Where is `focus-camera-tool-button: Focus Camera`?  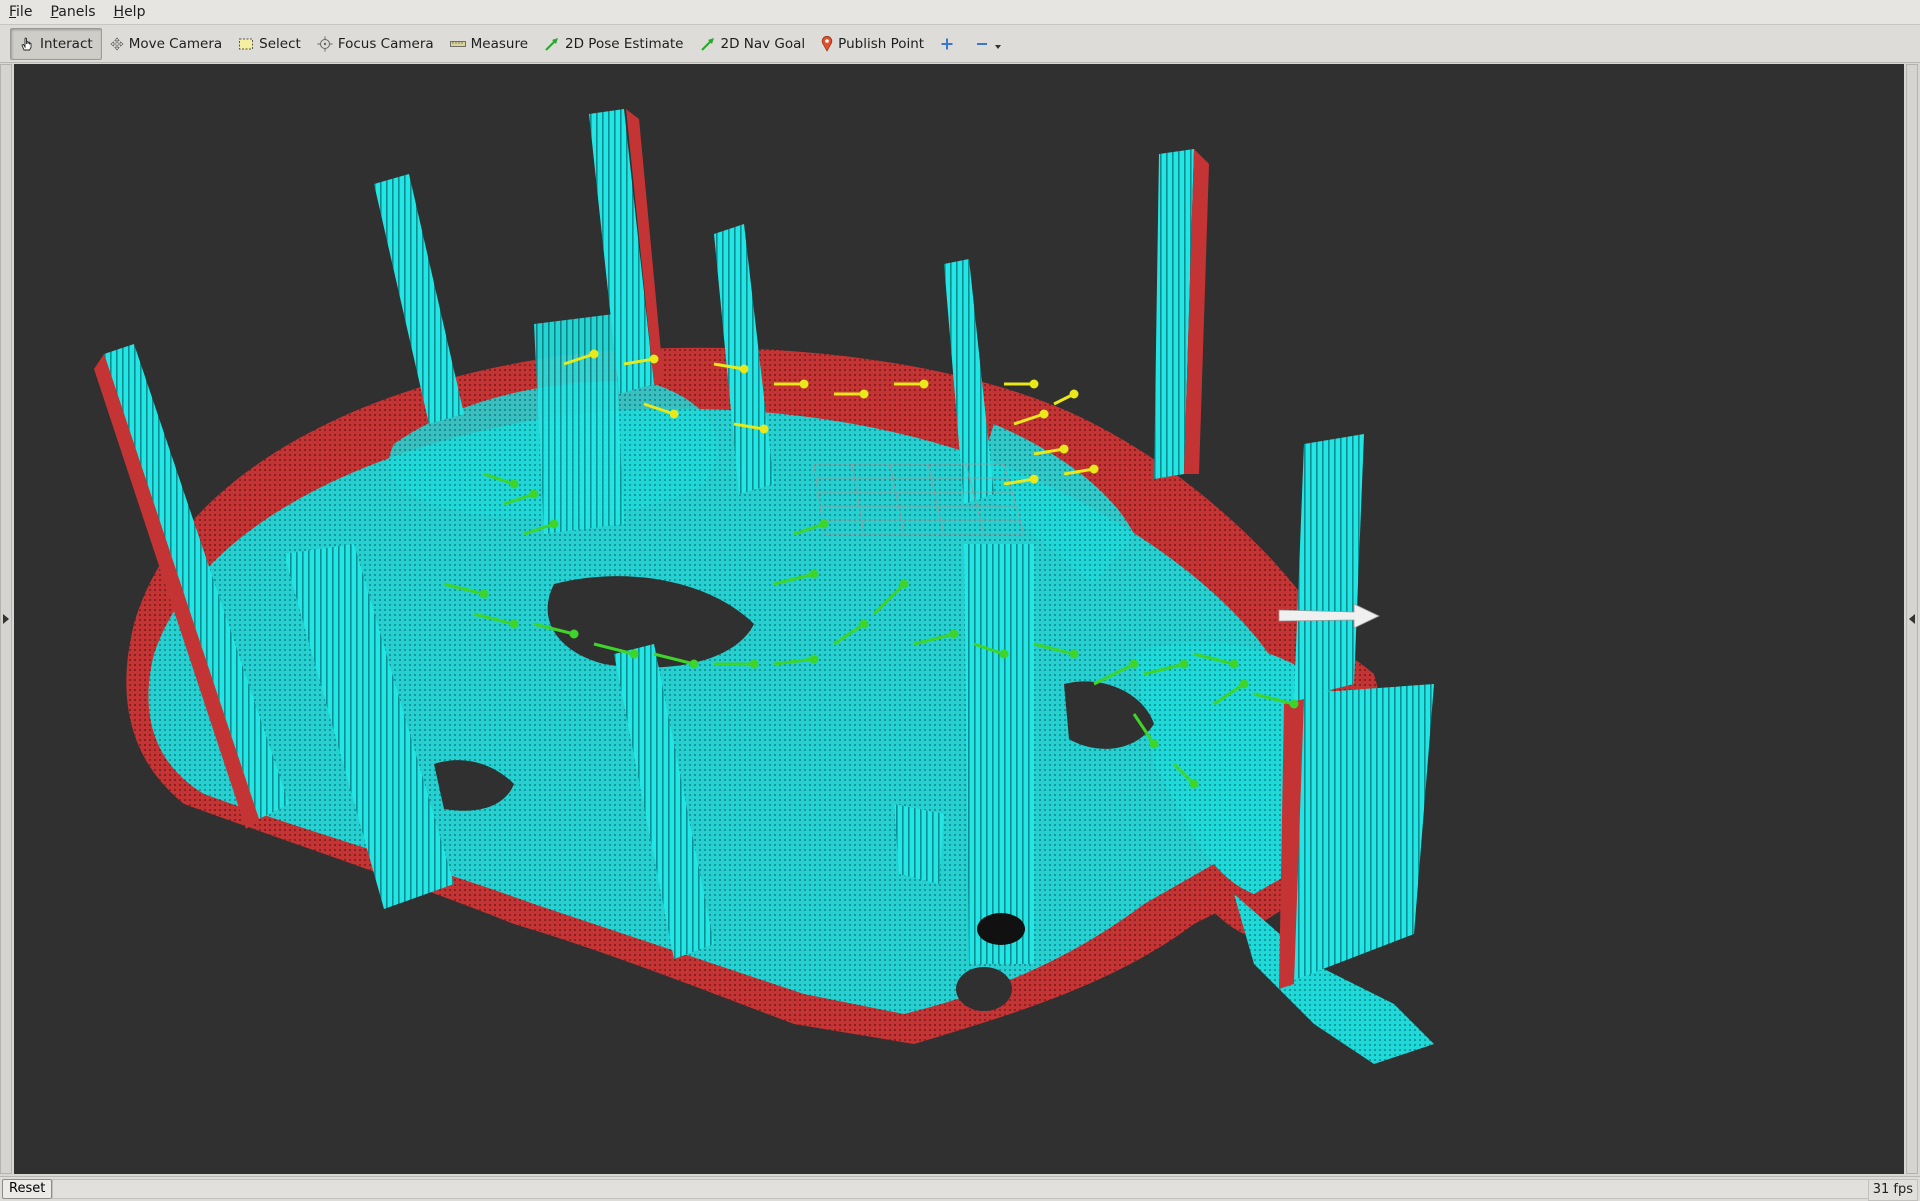 focus-camera-tool-button: Focus Camera is located at coordinates (375, 44).